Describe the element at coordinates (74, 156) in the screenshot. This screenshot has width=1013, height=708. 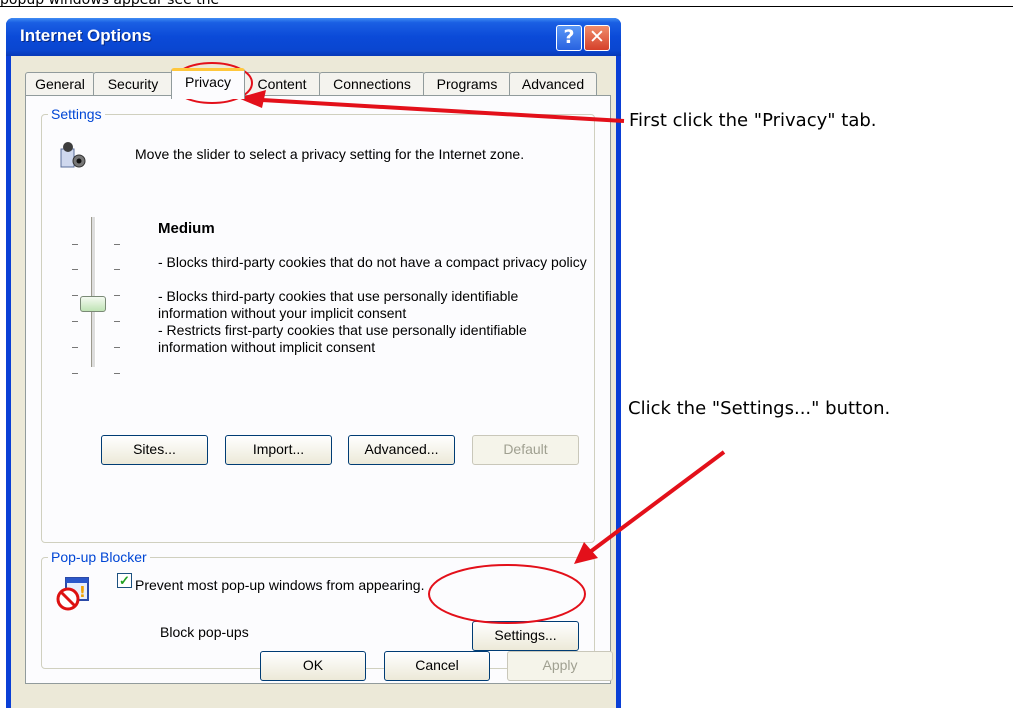
I see `privacy-person-icon` at that location.